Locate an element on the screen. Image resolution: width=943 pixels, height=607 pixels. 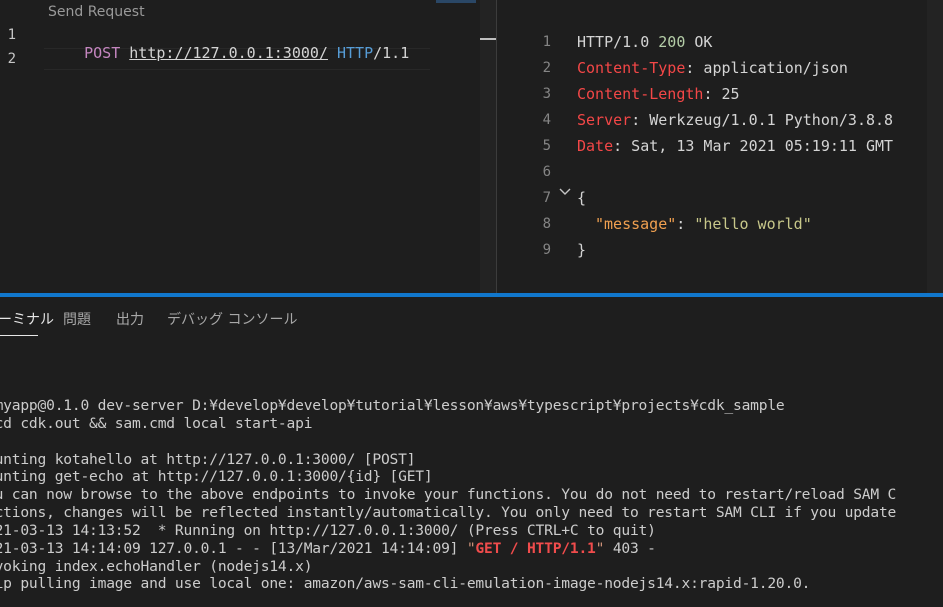
request-url-link: http://127.0.0.1:3000/ is located at coordinates (228, 53).